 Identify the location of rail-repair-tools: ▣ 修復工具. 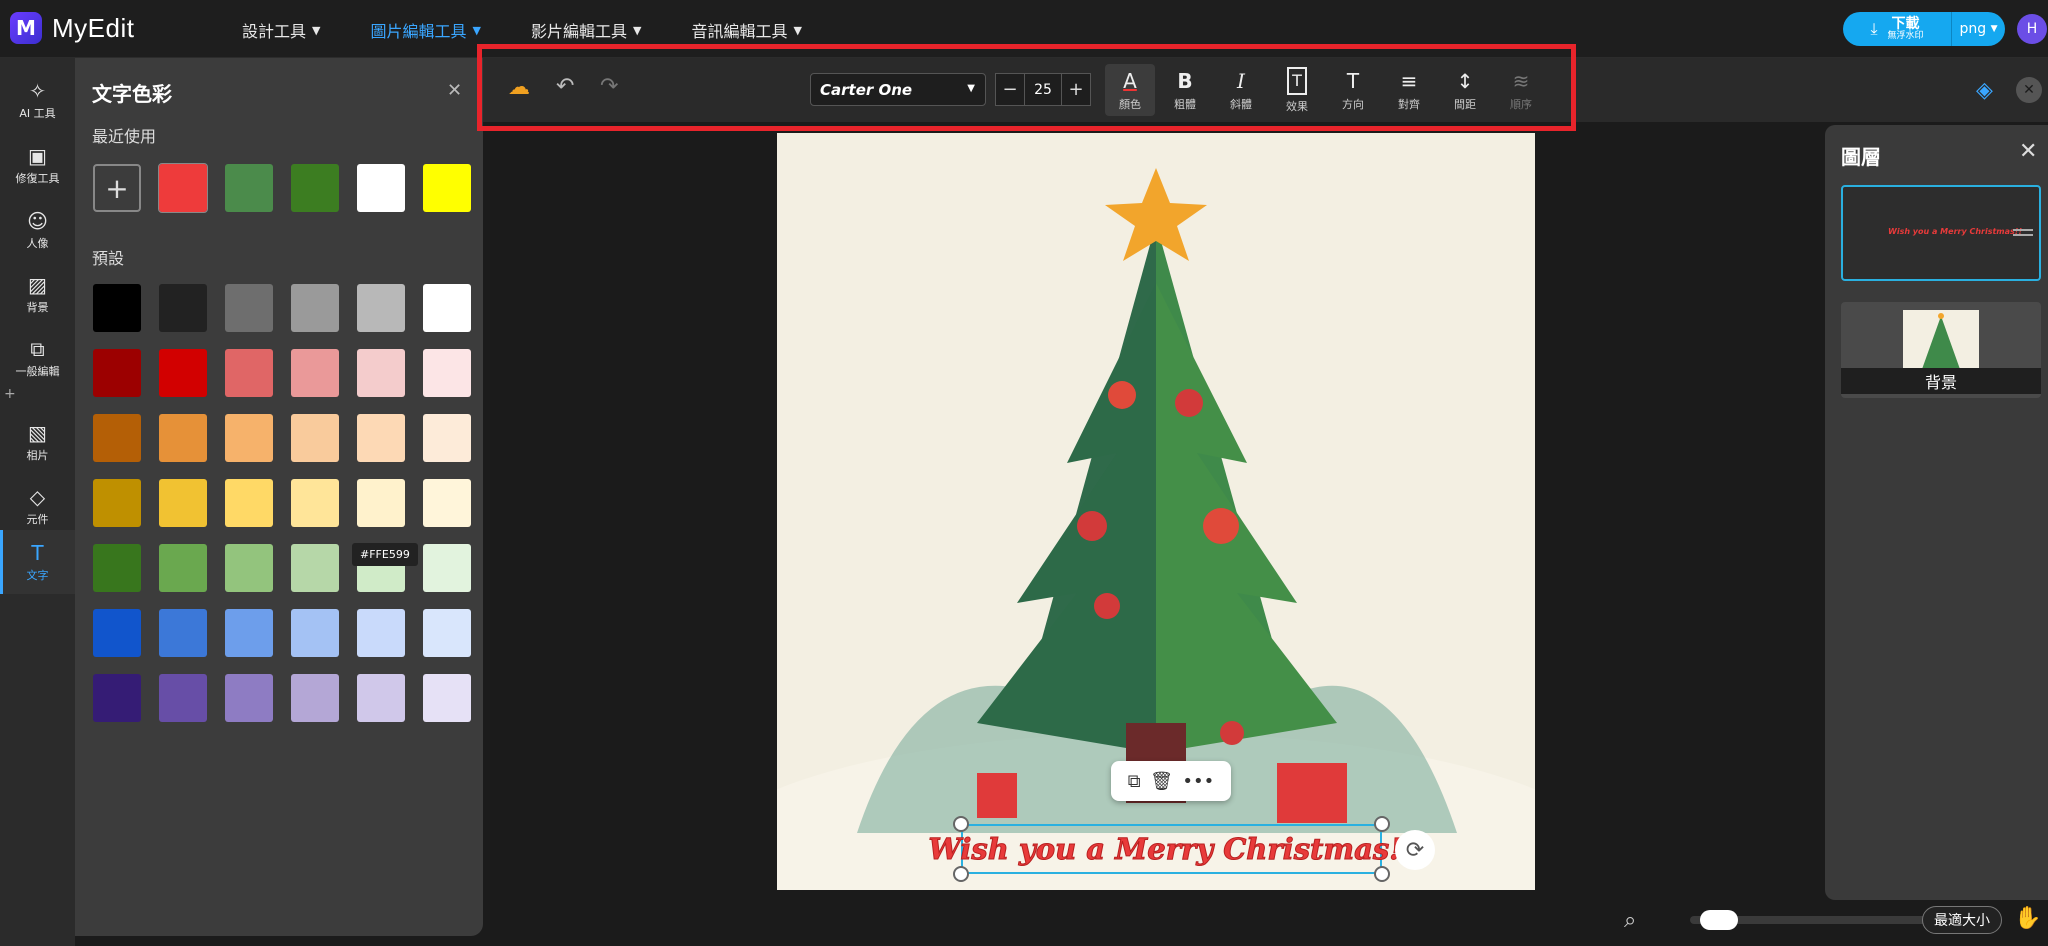
(37, 165).